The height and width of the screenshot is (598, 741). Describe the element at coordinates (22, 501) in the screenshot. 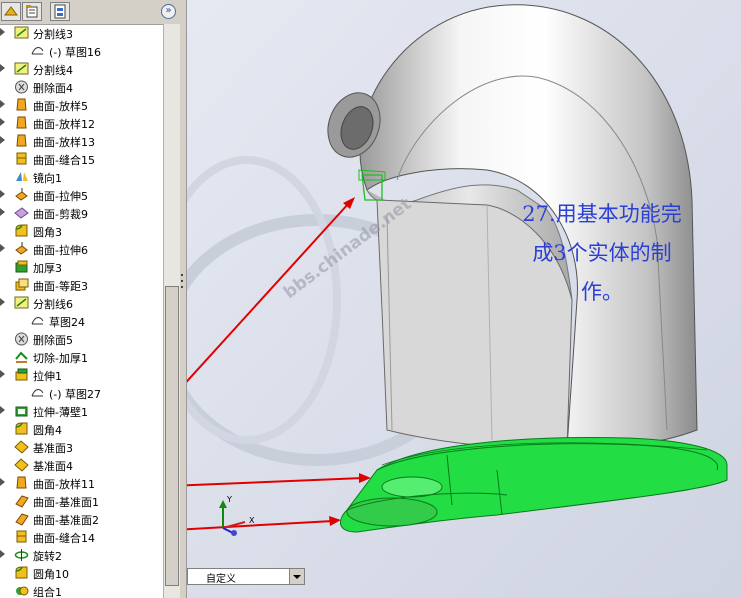

I see `surface-plane-icon` at that location.